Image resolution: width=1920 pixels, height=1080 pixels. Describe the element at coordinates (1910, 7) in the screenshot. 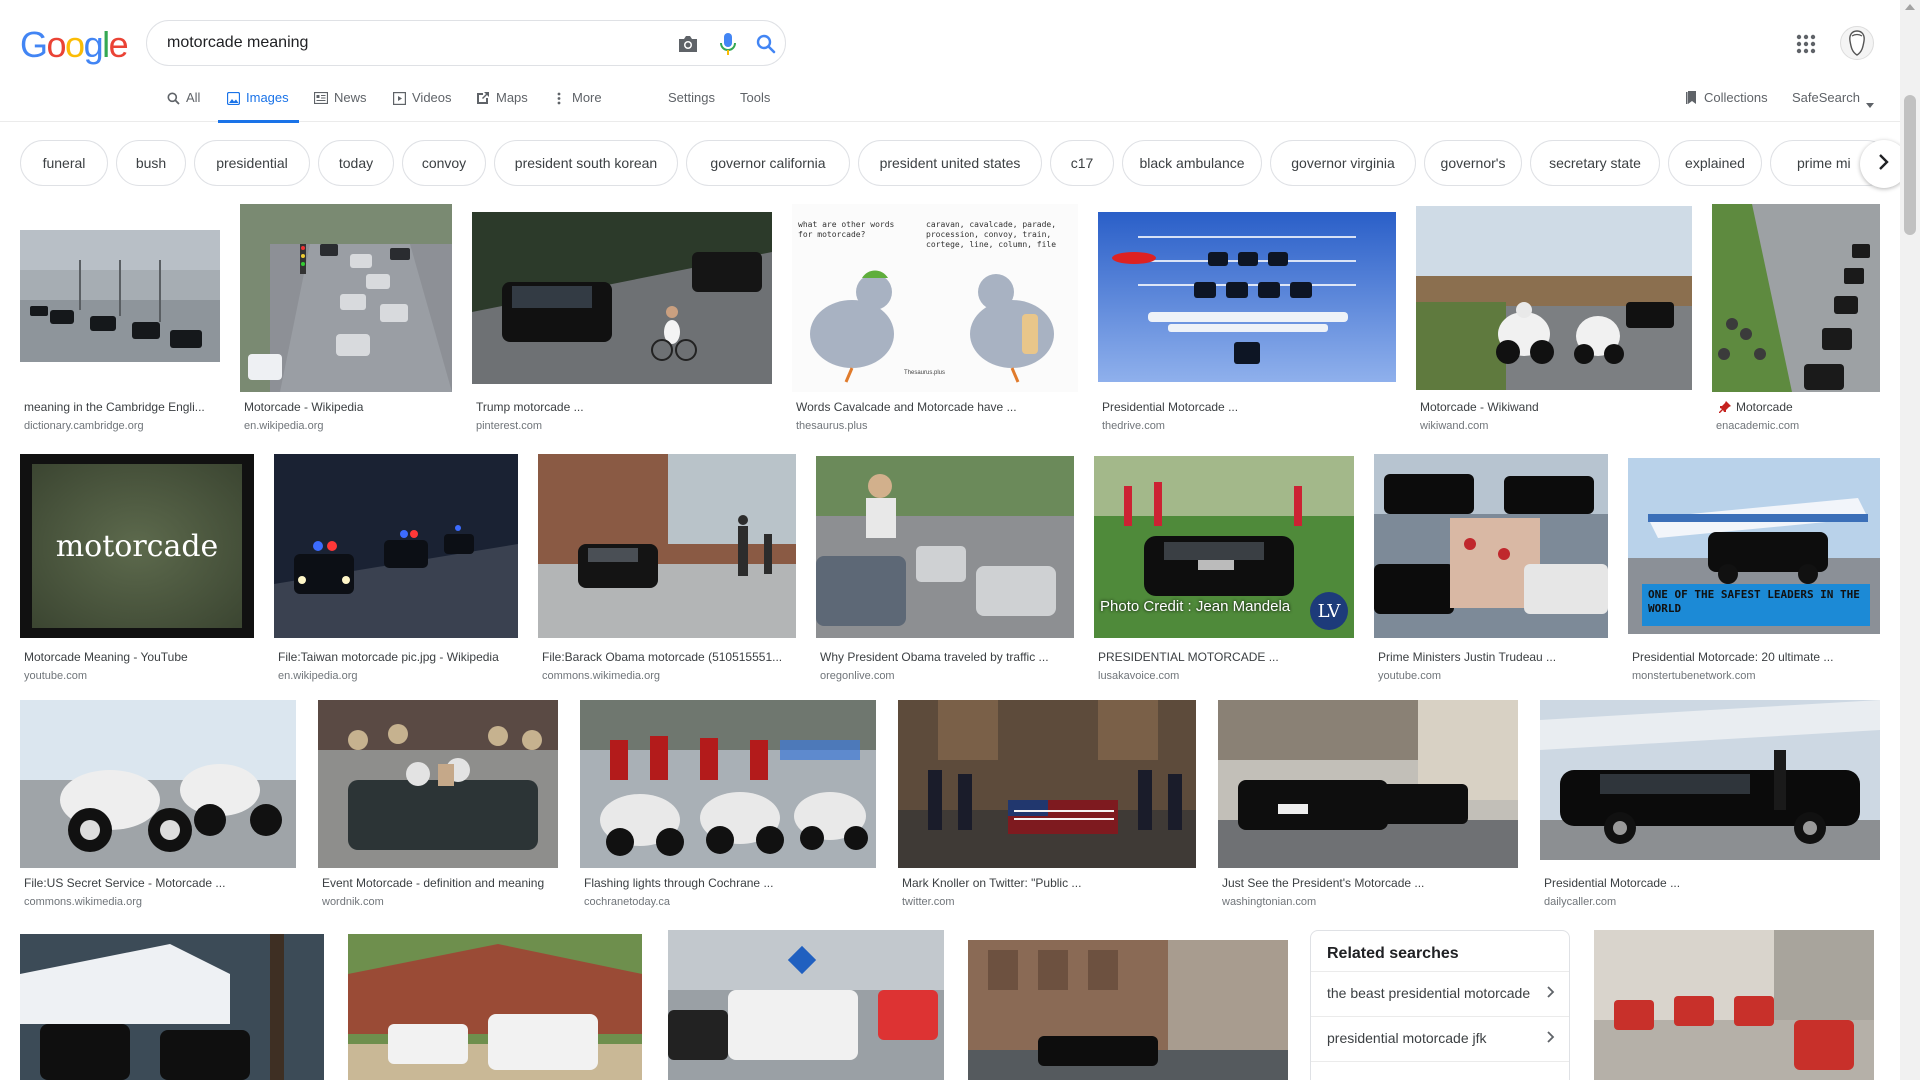

I see `scroll-up-arrow-icon` at that location.